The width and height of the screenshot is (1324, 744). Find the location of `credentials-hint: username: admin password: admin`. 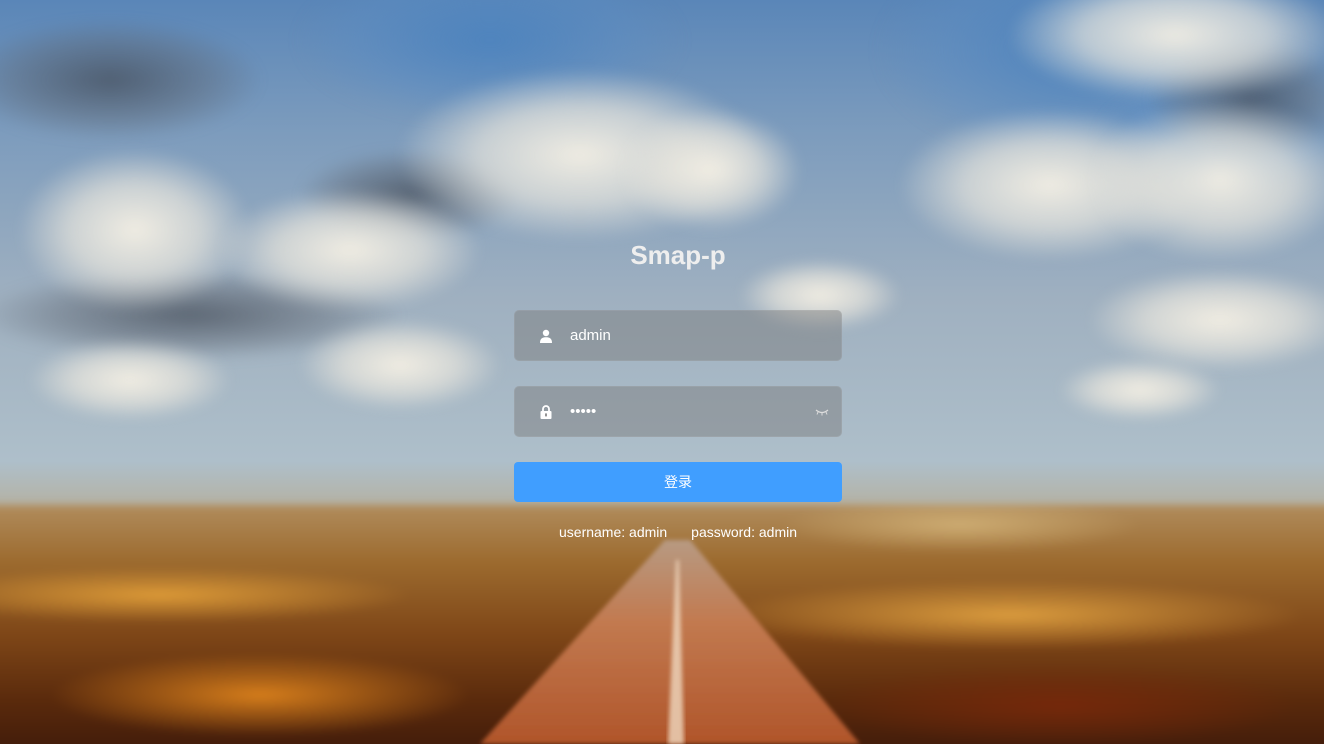

credentials-hint: username: admin password: admin is located at coordinates (678, 532).